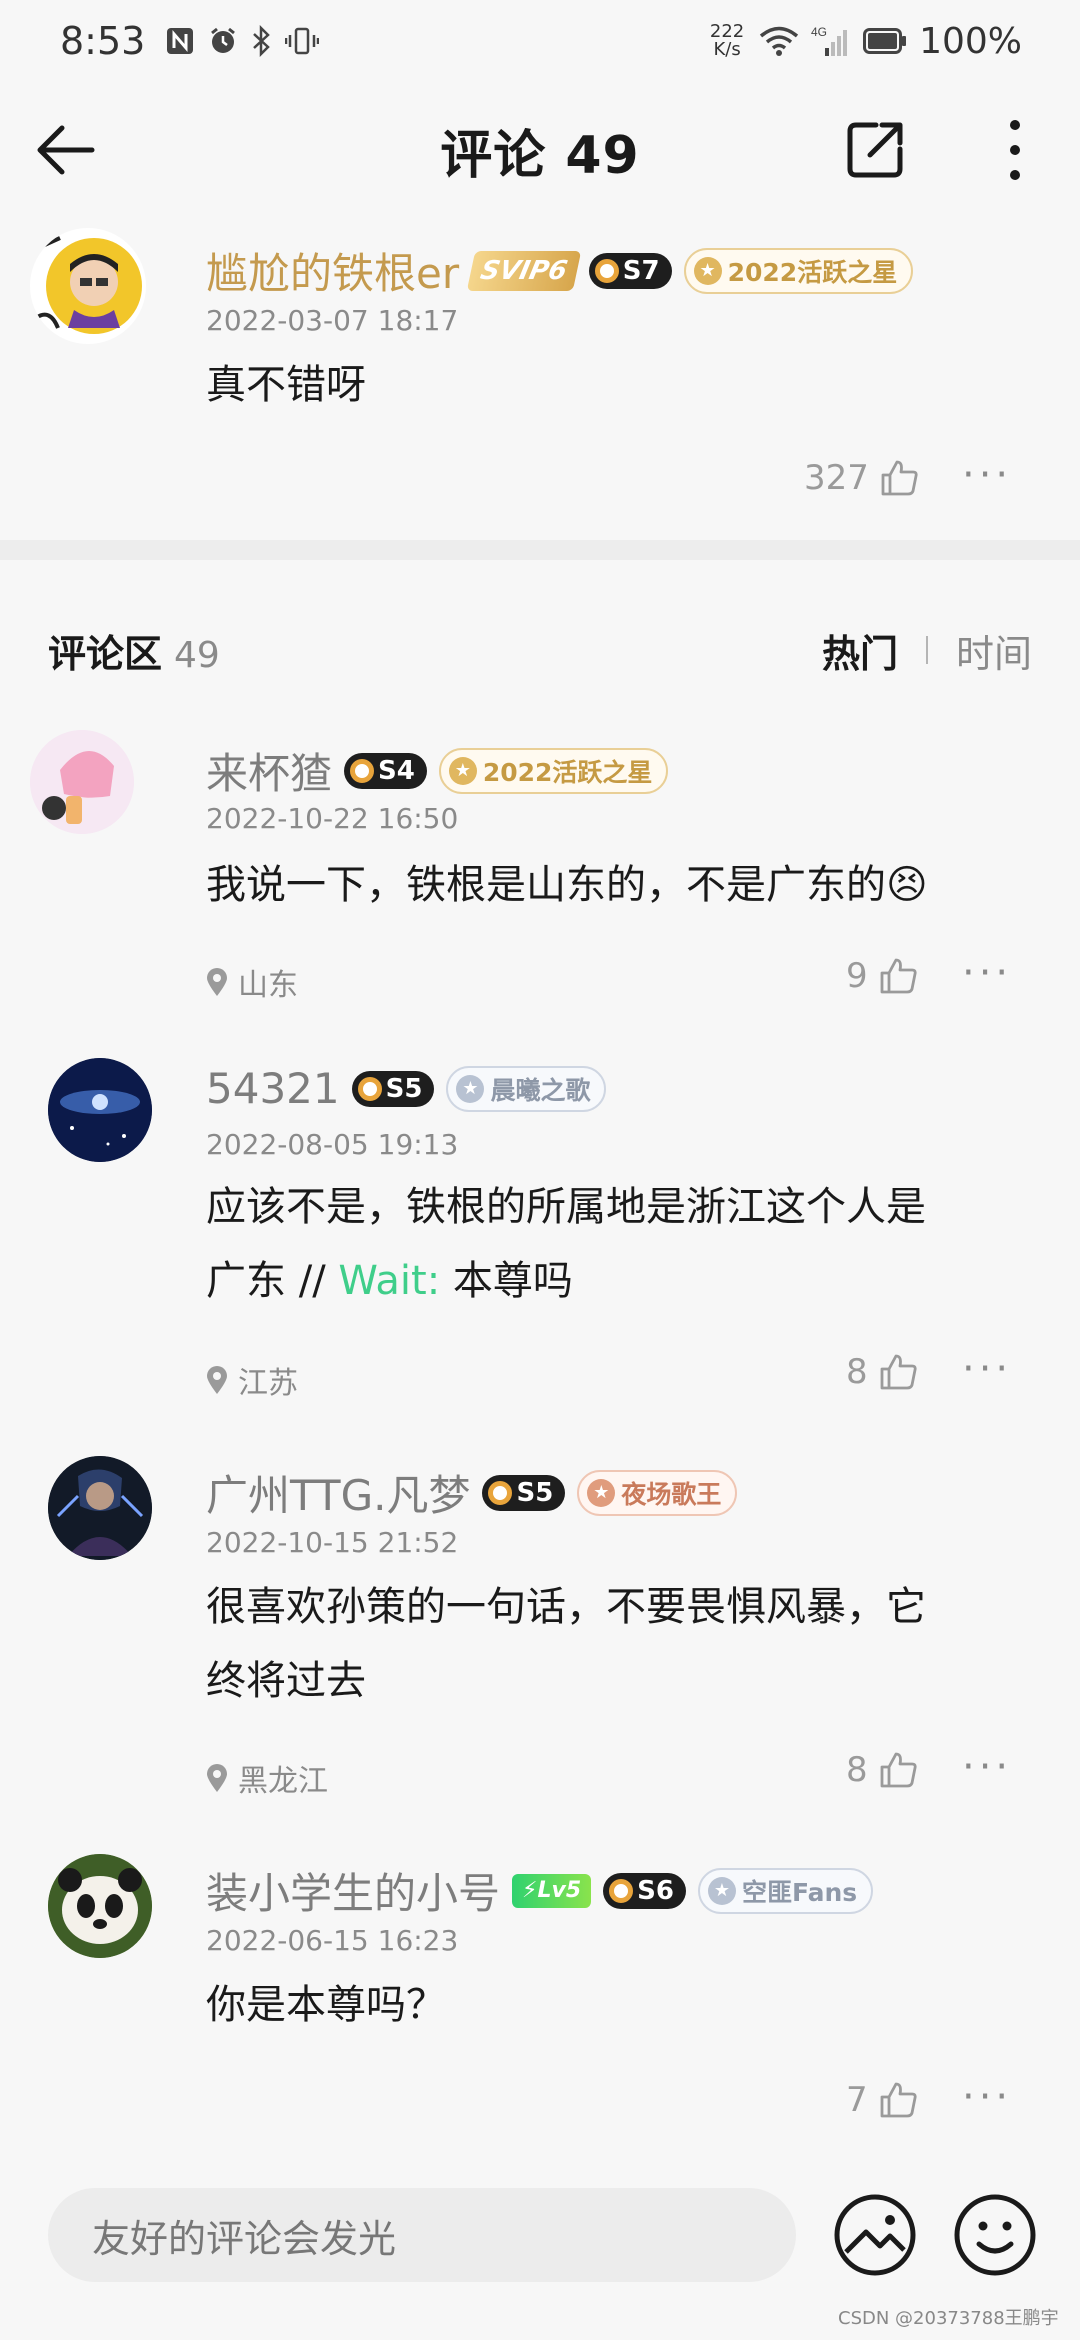 This screenshot has height=2340, width=1080. What do you see at coordinates (566, 1207) in the screenshot?
I see `comment-text-line: 应该不是，铁根的所属地是浙江这个人是` at bounding box center [566, 1207].